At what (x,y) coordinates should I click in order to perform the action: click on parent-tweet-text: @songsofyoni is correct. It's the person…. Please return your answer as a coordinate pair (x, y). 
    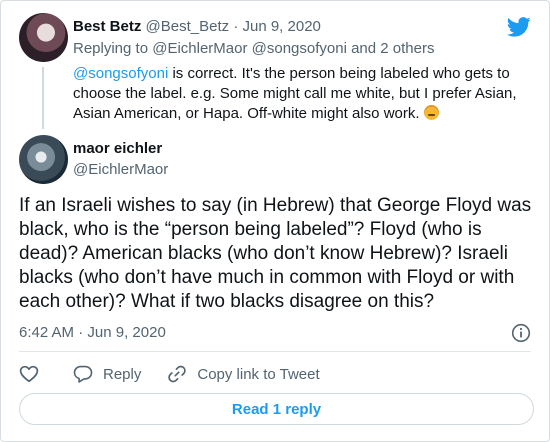
    Looking at the image, I should click on (303, 94).